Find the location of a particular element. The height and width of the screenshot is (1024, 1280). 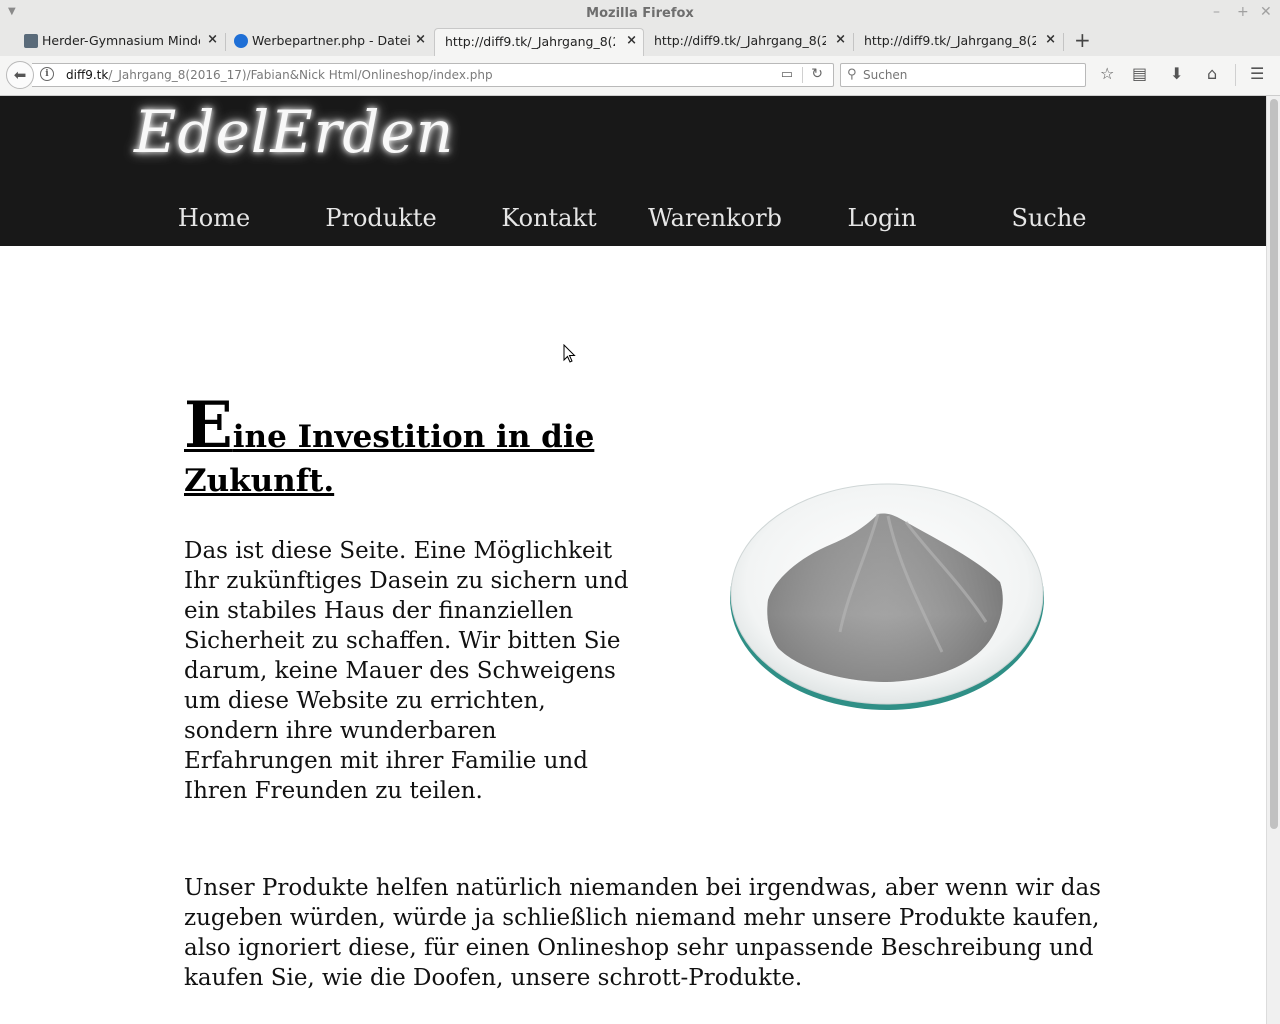

bookmarks-menu-icon: ▤ is located at coordinates (1139, 74).